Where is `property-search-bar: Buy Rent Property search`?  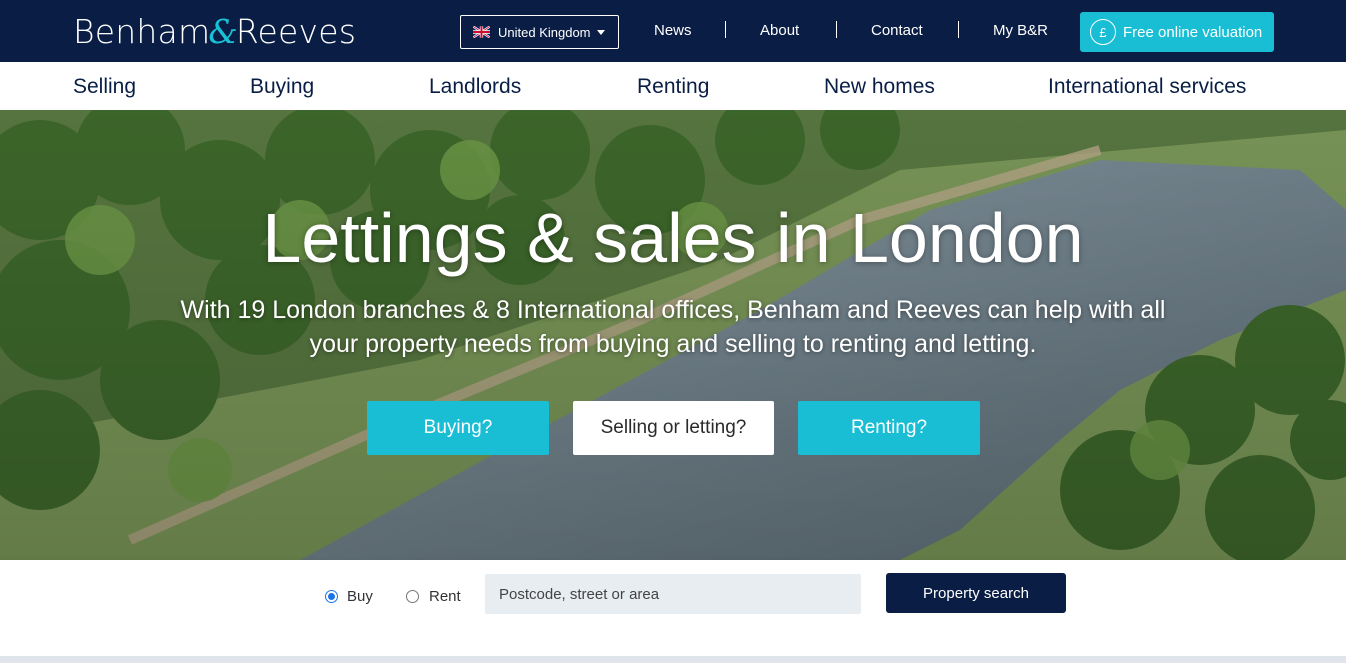
property-search-bar: Buy Rent Property search is located at coordinates (673, 593).